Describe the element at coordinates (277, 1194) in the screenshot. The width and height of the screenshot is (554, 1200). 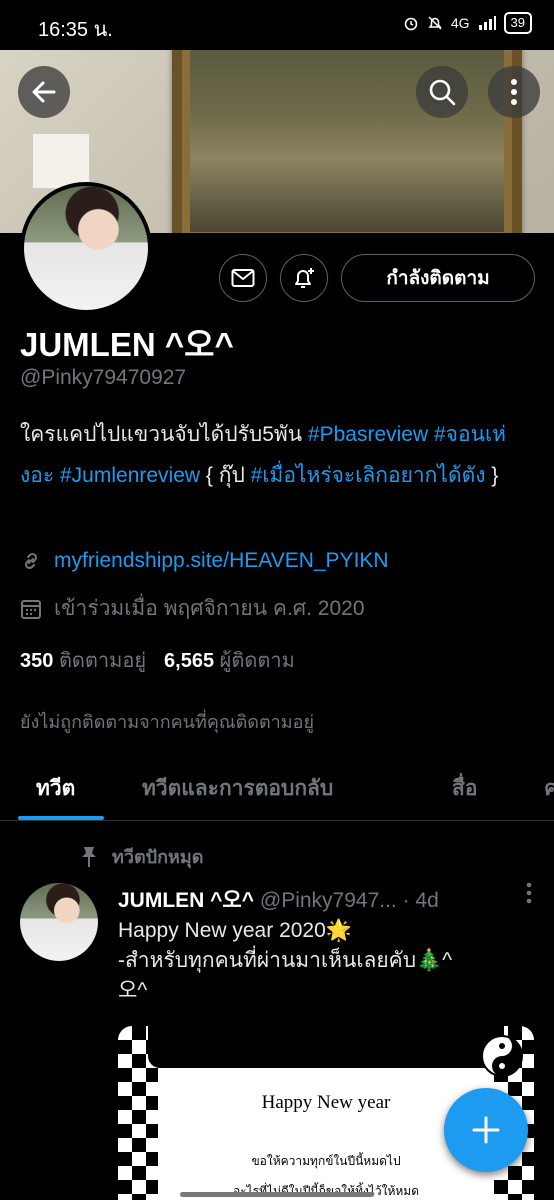
I see `gesture-nav-bar` at that location.